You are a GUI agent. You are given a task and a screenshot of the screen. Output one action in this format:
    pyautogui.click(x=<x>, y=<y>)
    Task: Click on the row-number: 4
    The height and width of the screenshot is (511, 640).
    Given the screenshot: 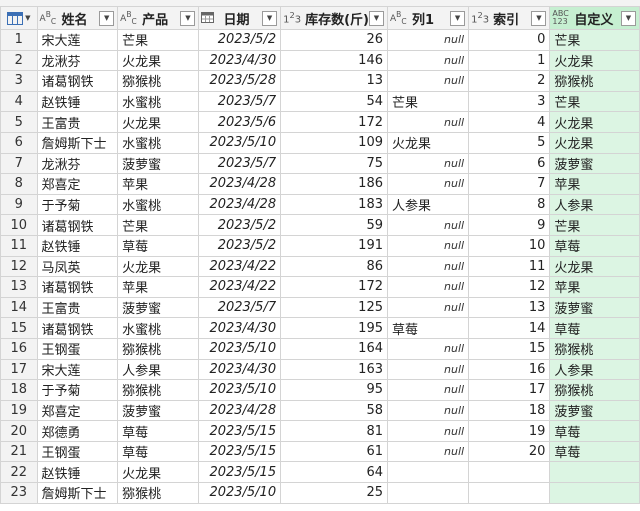 What is the action you would take?
    pyautogui.click(x=19, y=101)
    